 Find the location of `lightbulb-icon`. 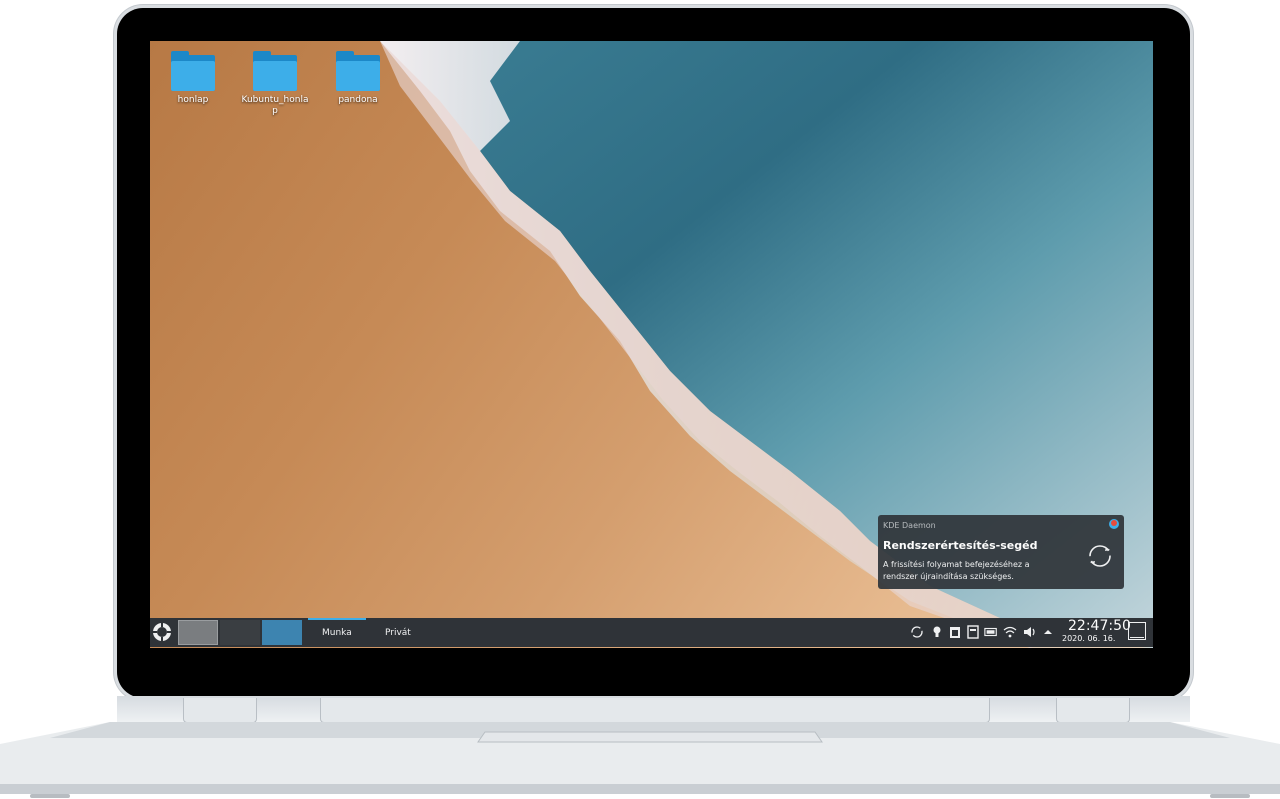

lightbulb-icon is located at coordinates (937, 632).